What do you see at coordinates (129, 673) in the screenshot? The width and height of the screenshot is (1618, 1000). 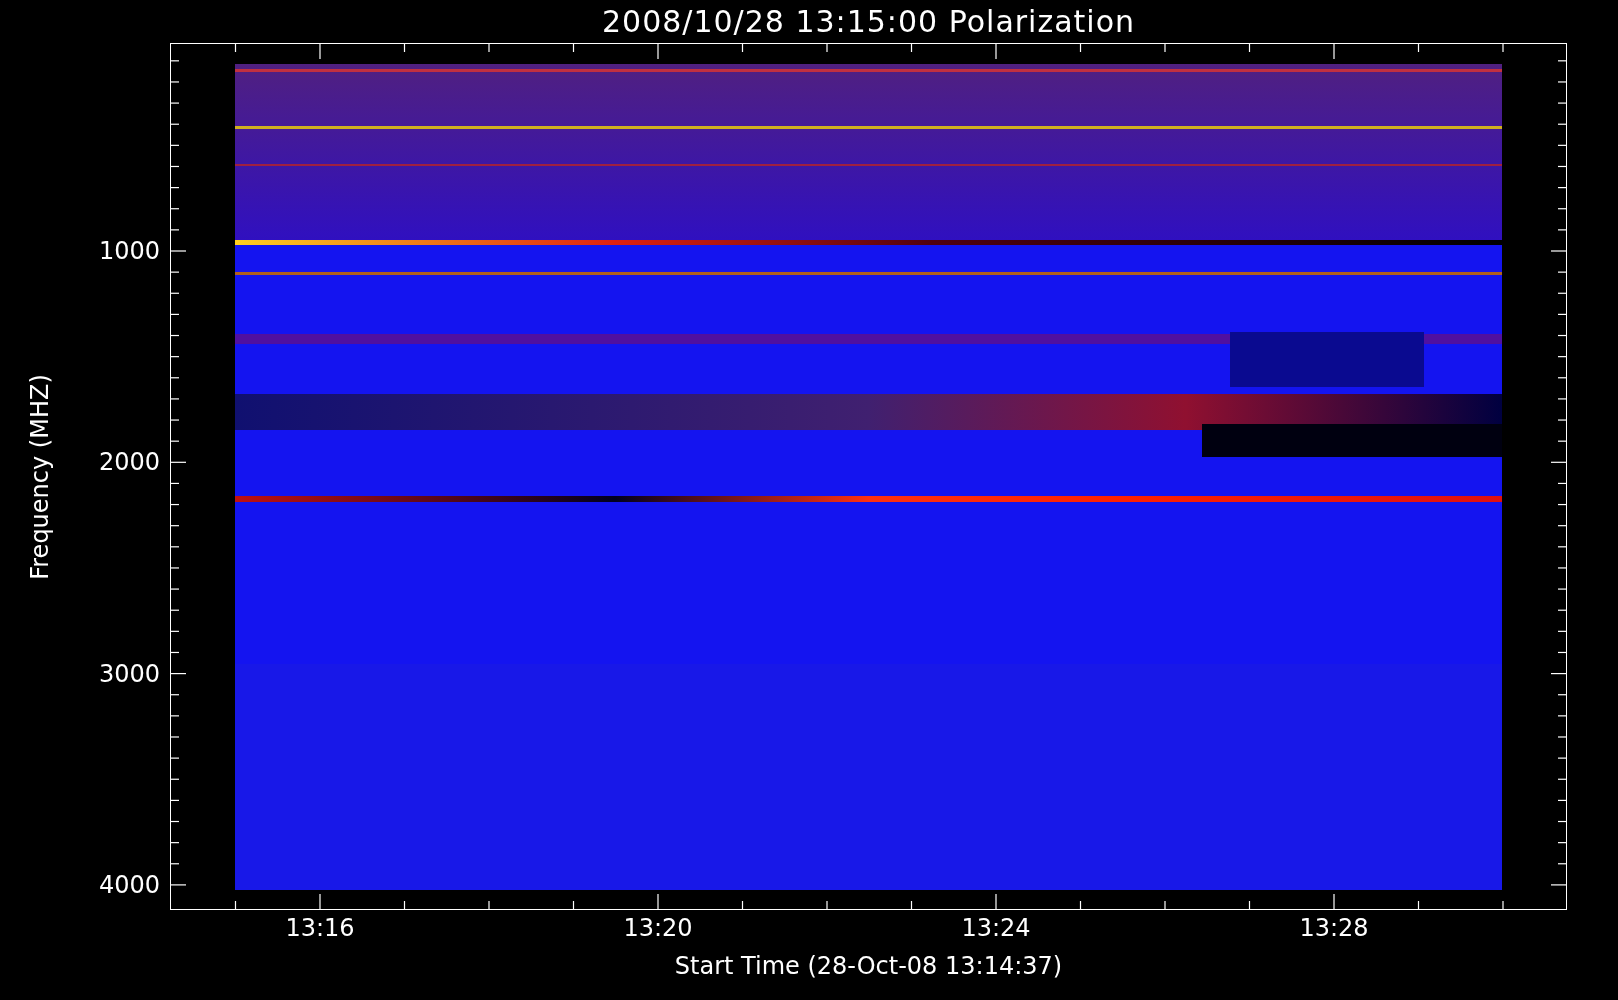 I see `y-tick-label: 3000` at bounding box center [129, 673].